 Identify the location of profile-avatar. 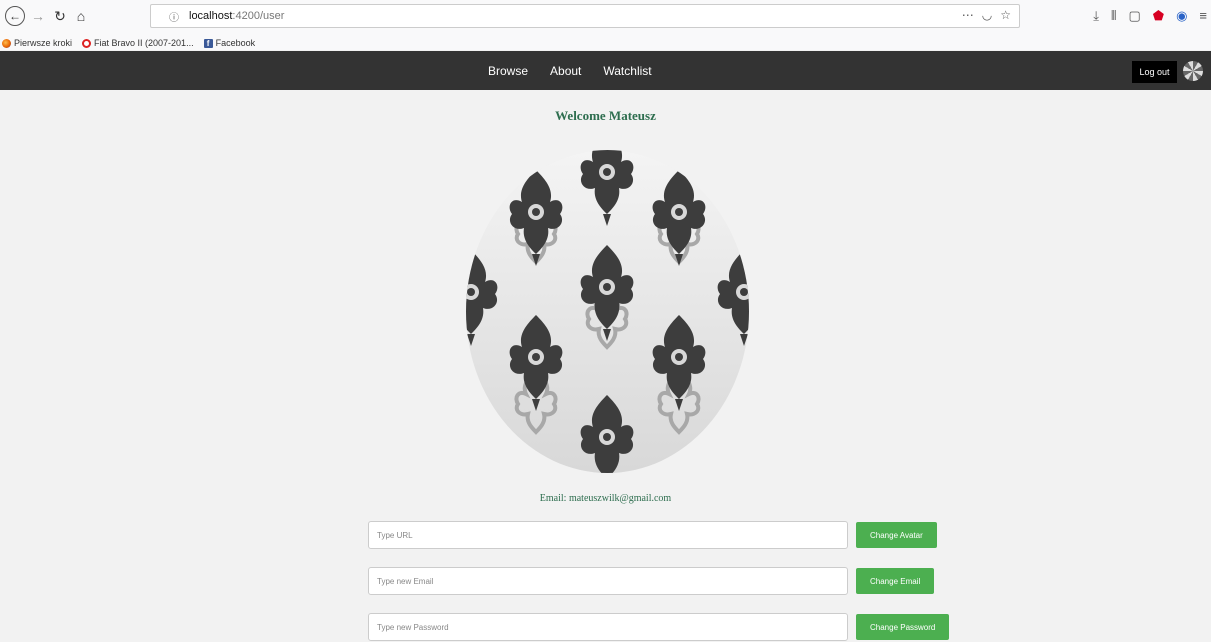
(607, 311).